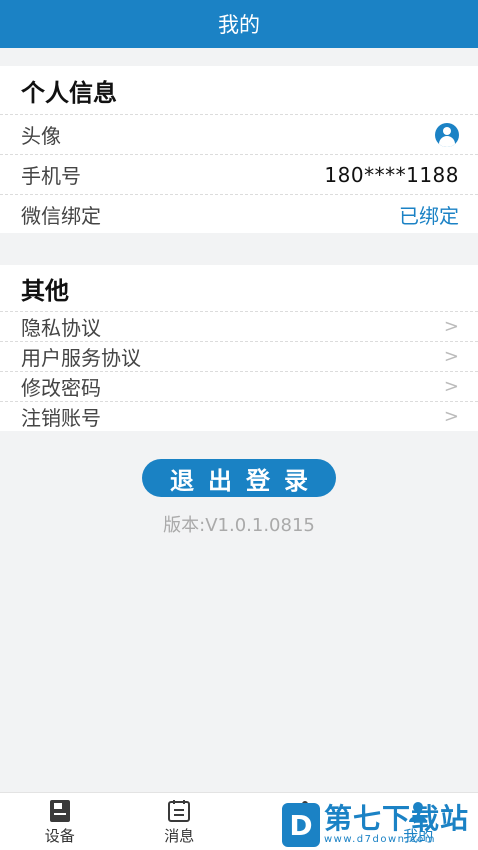 Image resolution: width=478 pixels, height=850 pixels. I want to click on watermark-url: www.d7down.com, so click(380, 839).